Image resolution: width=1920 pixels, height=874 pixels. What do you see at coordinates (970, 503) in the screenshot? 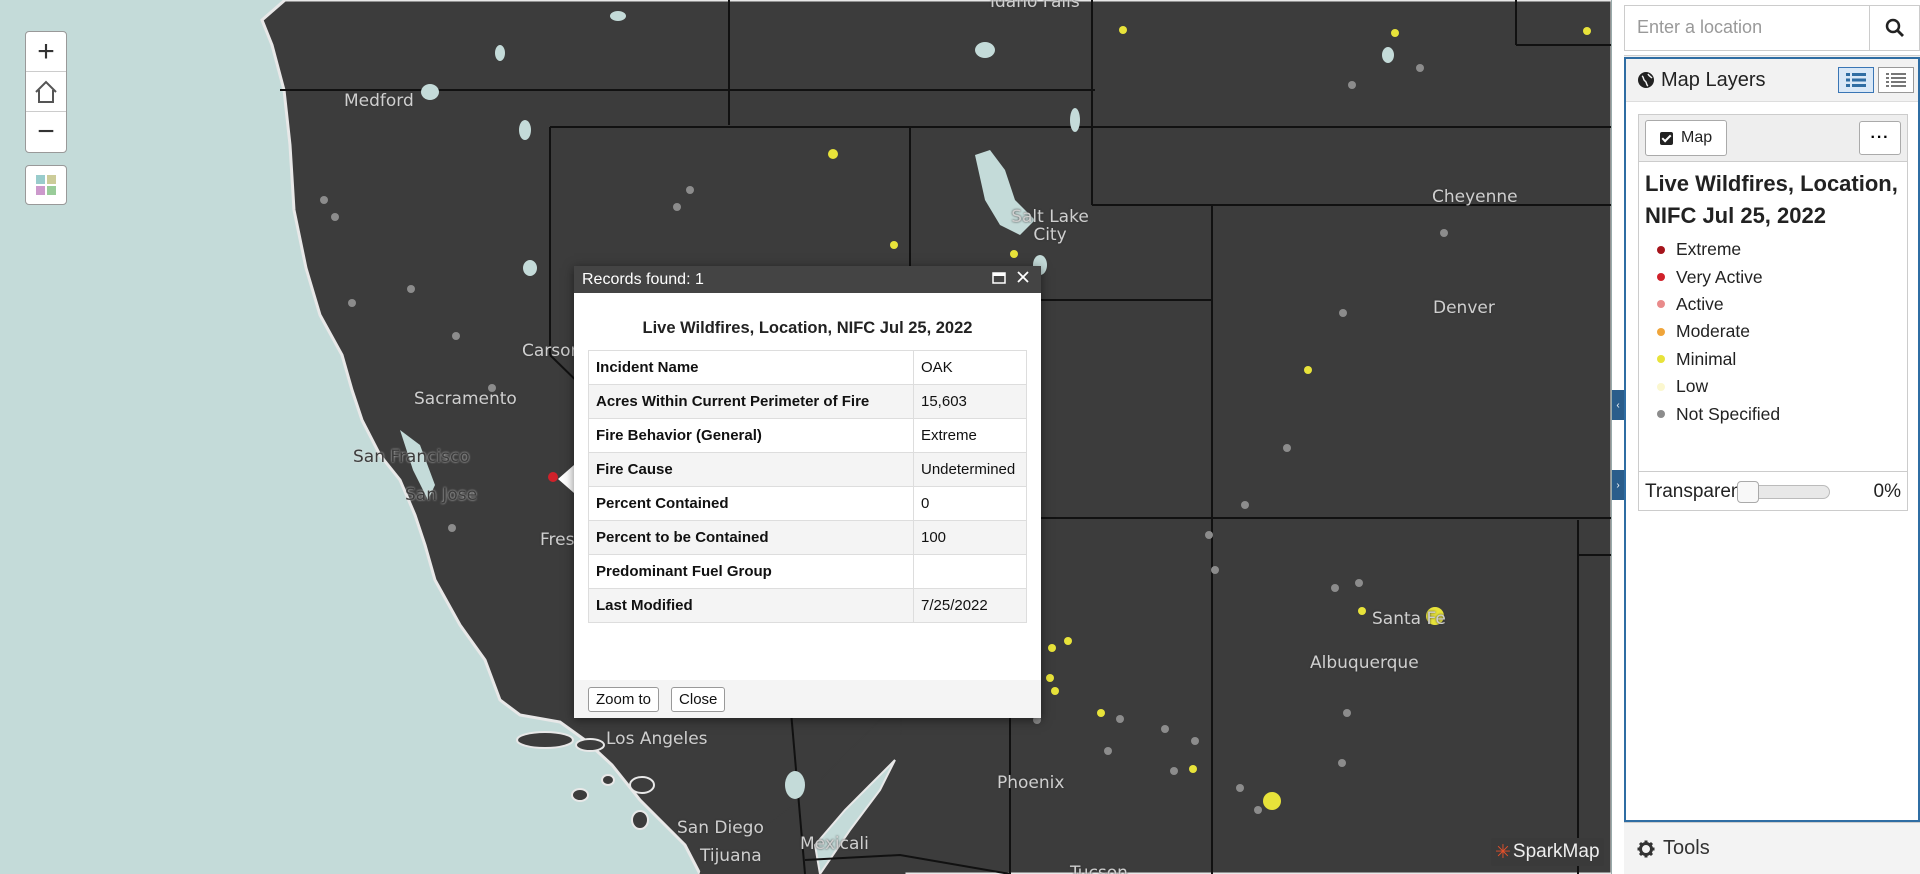
I see `attribute-value: 0` at bounding box center [970, 503].